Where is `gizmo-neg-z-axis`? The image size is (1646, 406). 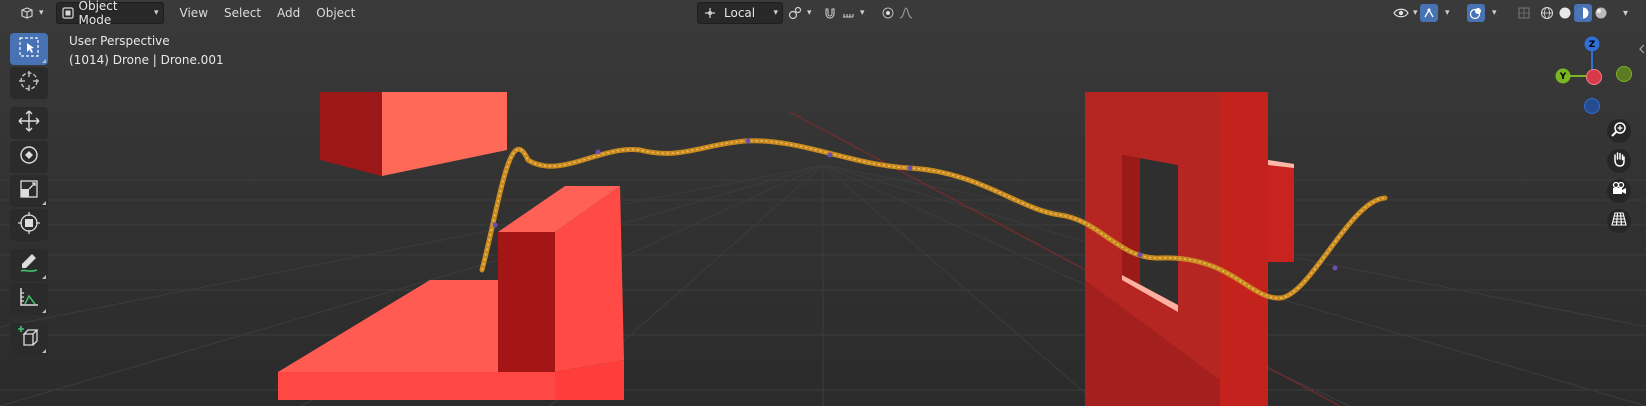 gizmo-neg-z-axis is located at coordinates (1592, 106).